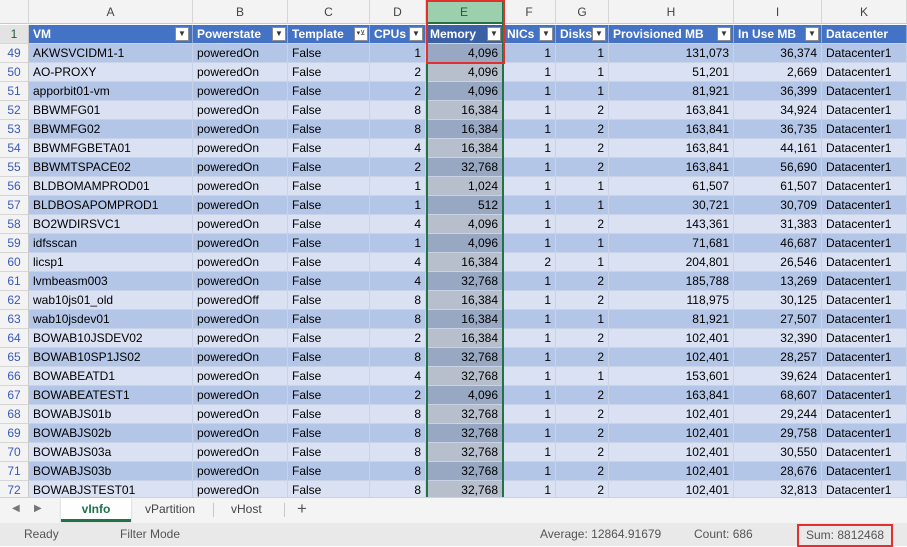  I want to click on add-sheet-button: +, so click(302, 509).